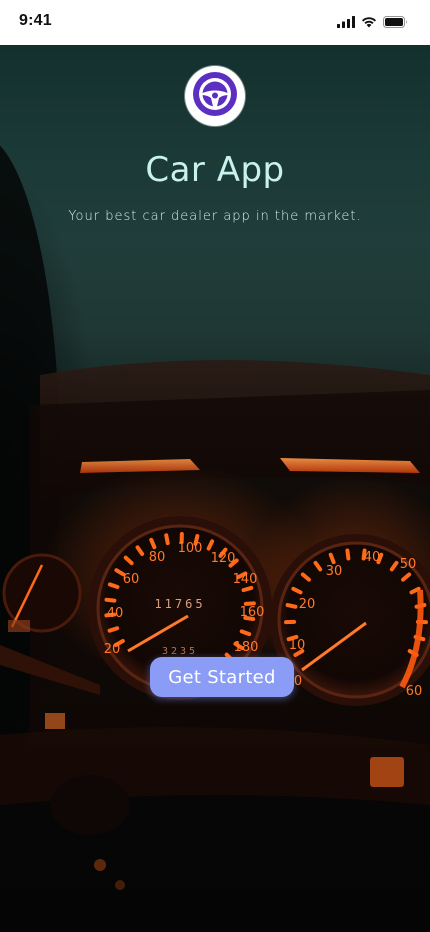  Describe the element at coordinates (346, 22) in the screenshot. I see `signal-icon` at that location.